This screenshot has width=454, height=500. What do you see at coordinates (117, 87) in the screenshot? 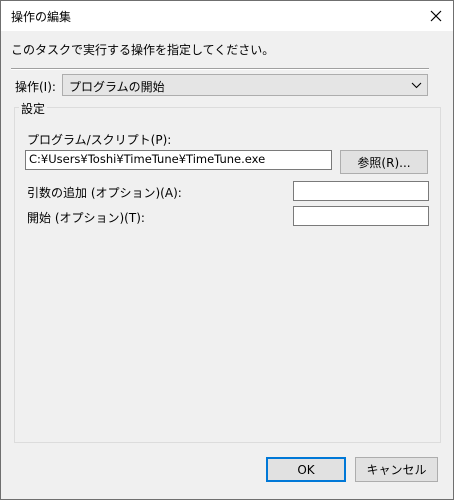
I see `action-select-value: プログラムの開始` at bounding box center [117, 87].